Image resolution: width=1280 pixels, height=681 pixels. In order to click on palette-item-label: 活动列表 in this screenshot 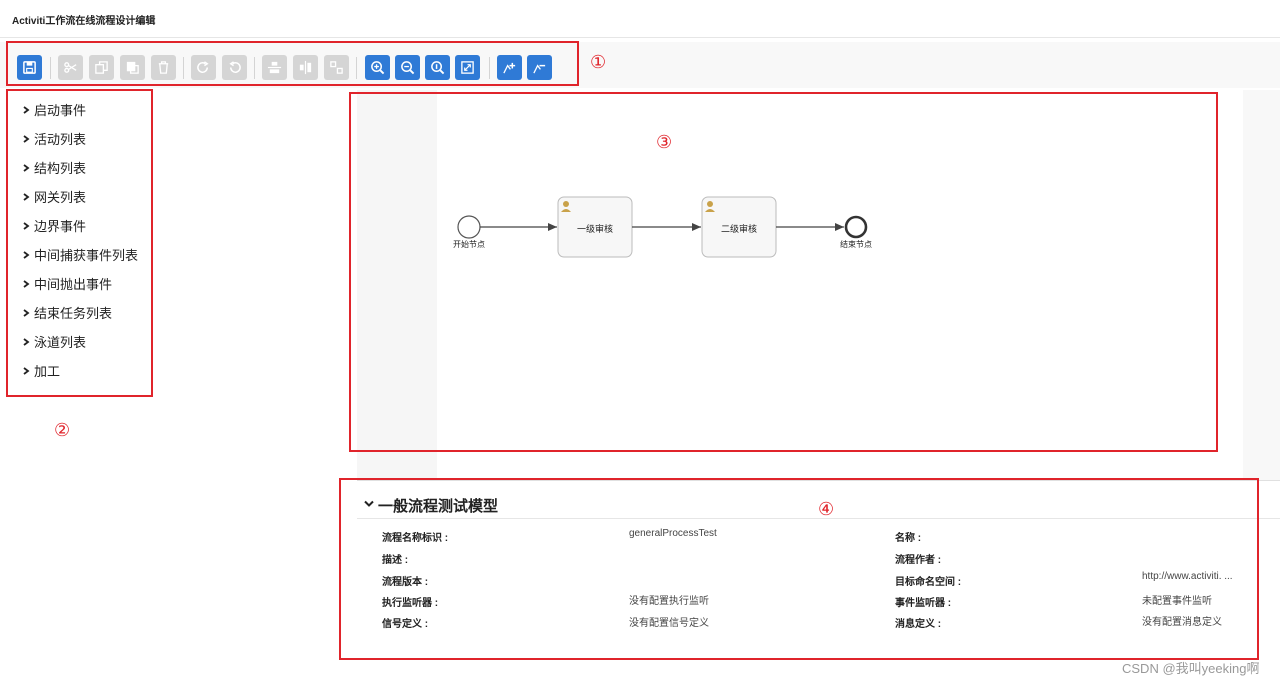, I will do `click(60, 139)`.